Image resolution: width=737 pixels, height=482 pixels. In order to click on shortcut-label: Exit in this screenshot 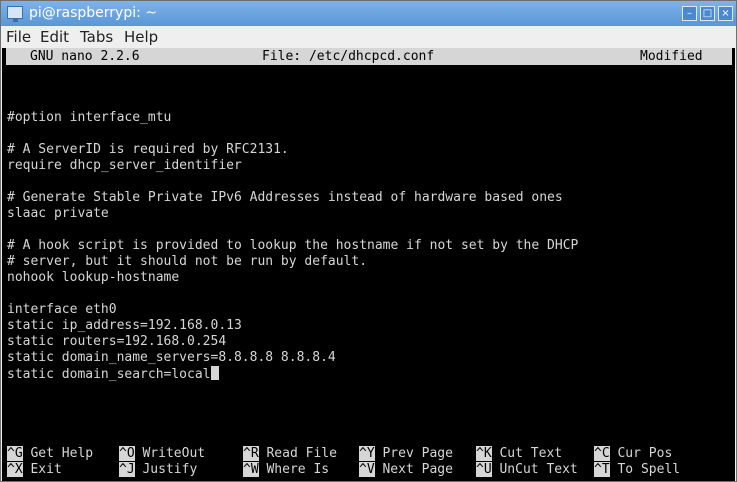, I will do `click(42, 469)`.